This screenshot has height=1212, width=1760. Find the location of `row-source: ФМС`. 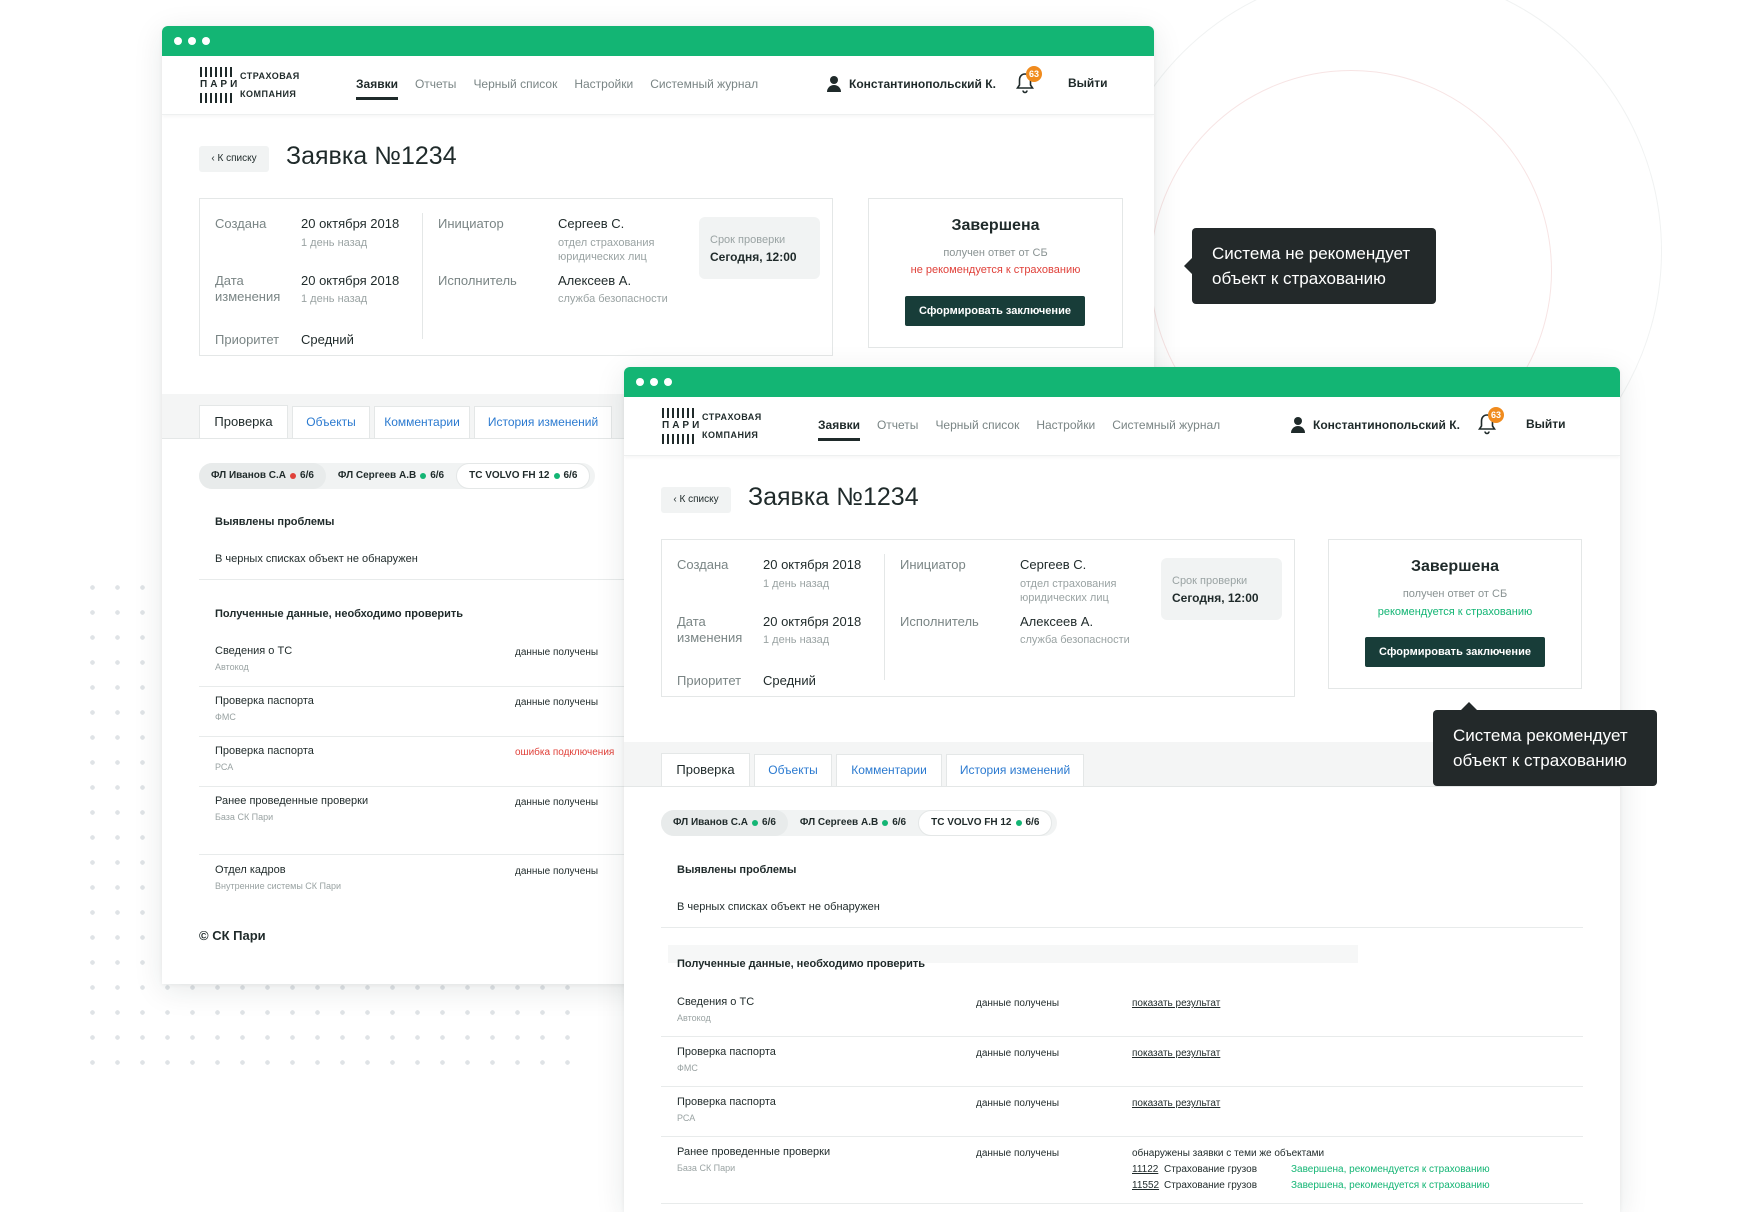

row-source: ФМС is located at coordinates (687, 1068).